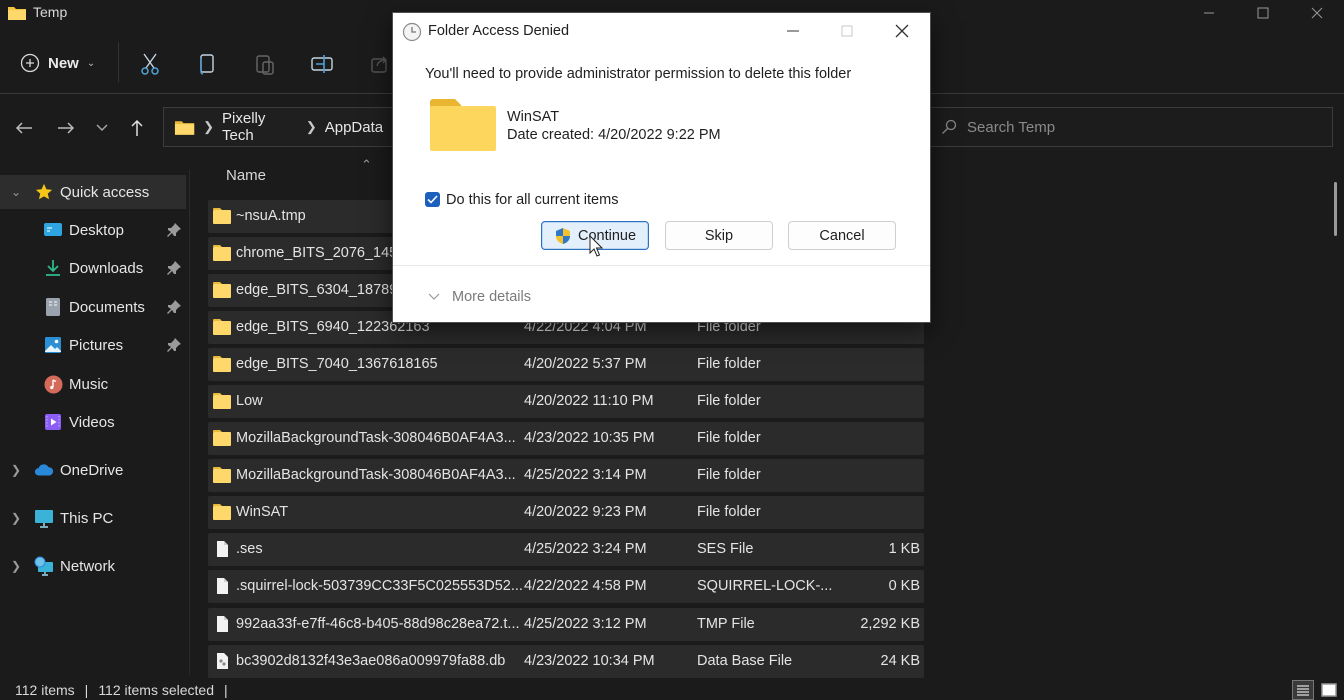  Describe the element at coordinates (93, 307) in the screenshot. I see `sidebar-item-documents: Documents` at that location.